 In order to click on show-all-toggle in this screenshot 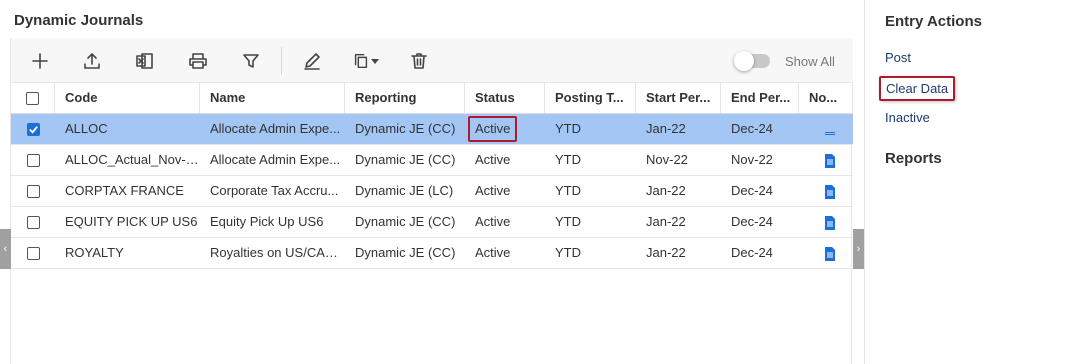, I will do `click(752, 61)`.